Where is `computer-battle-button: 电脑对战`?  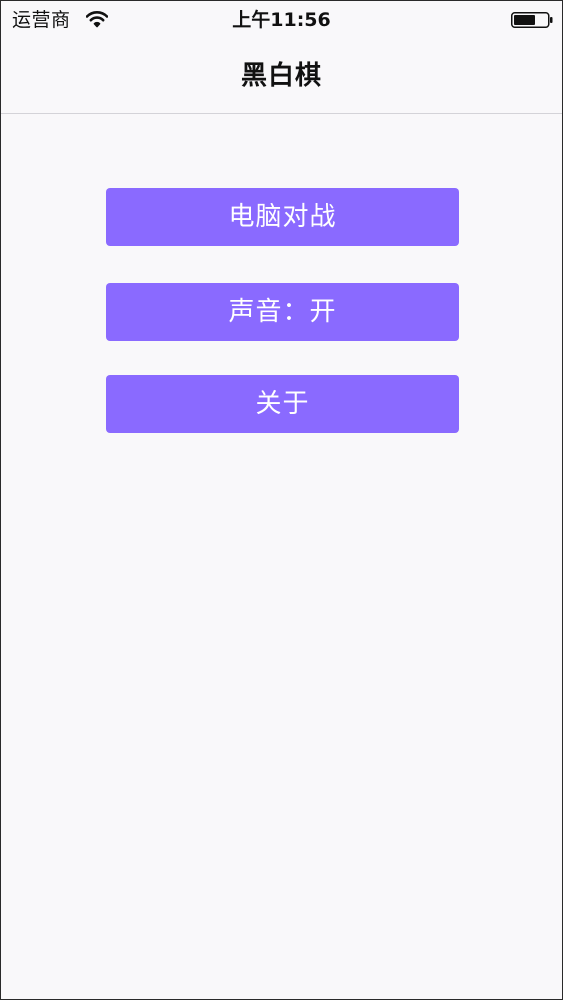 computer-battle-button: 电脑对战 is located at coordinates (282, 217).